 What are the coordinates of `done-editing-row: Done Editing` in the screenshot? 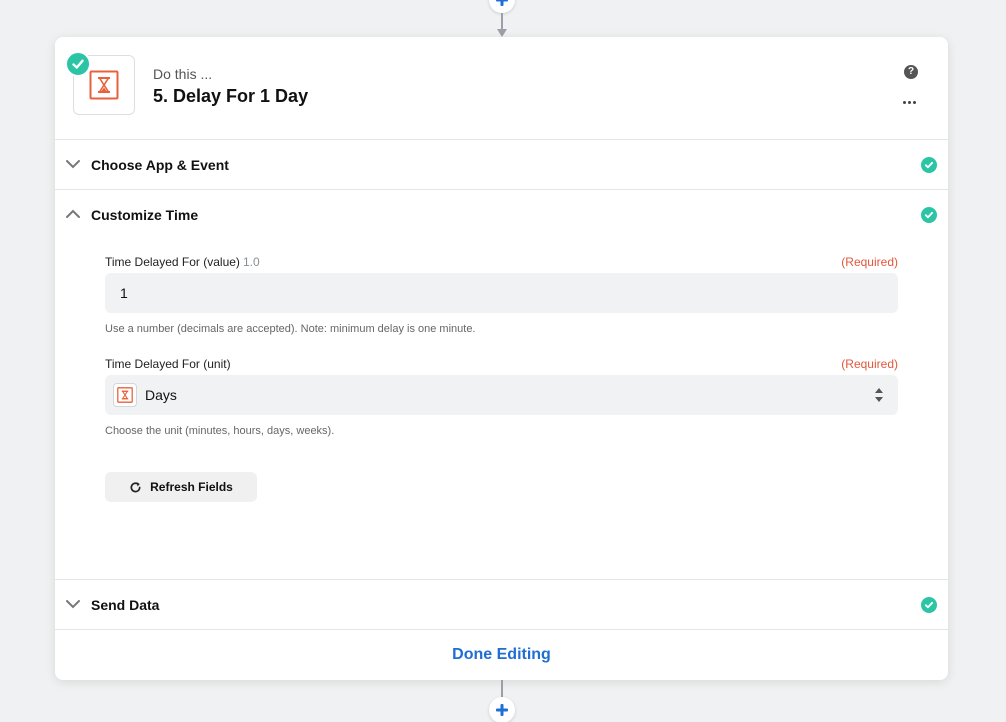 It's located at (501, 655).